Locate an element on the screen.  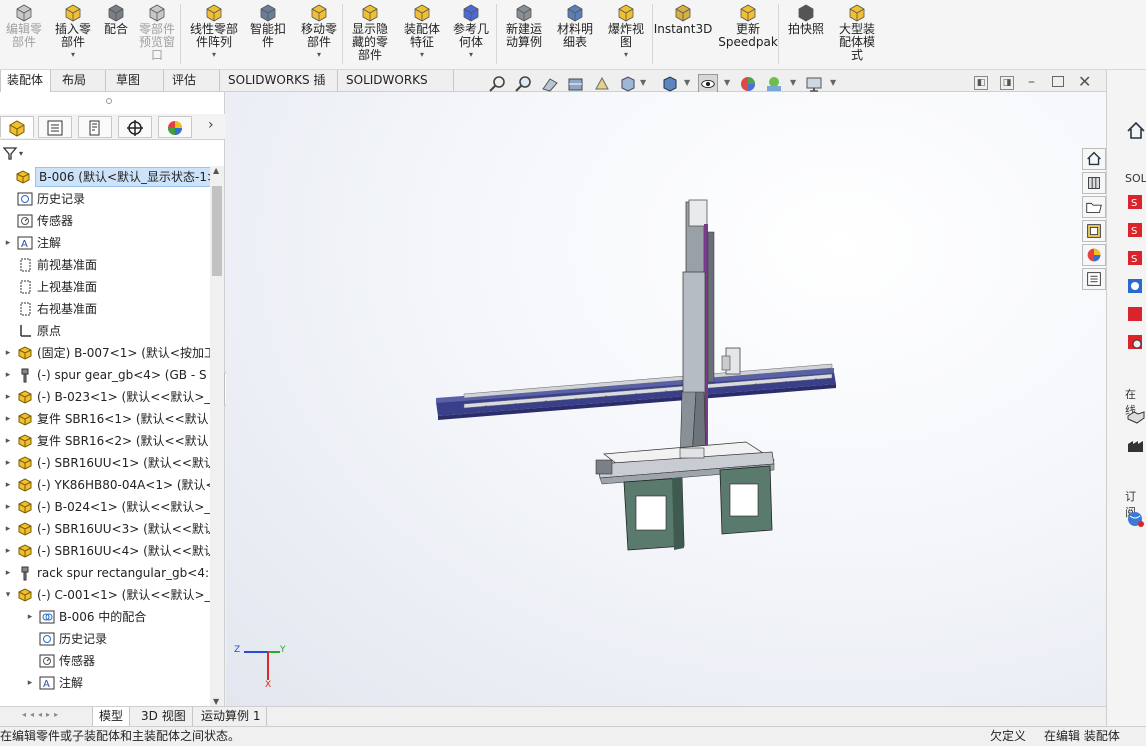
minimize-icon: – is located at coordinates (1031, 82).